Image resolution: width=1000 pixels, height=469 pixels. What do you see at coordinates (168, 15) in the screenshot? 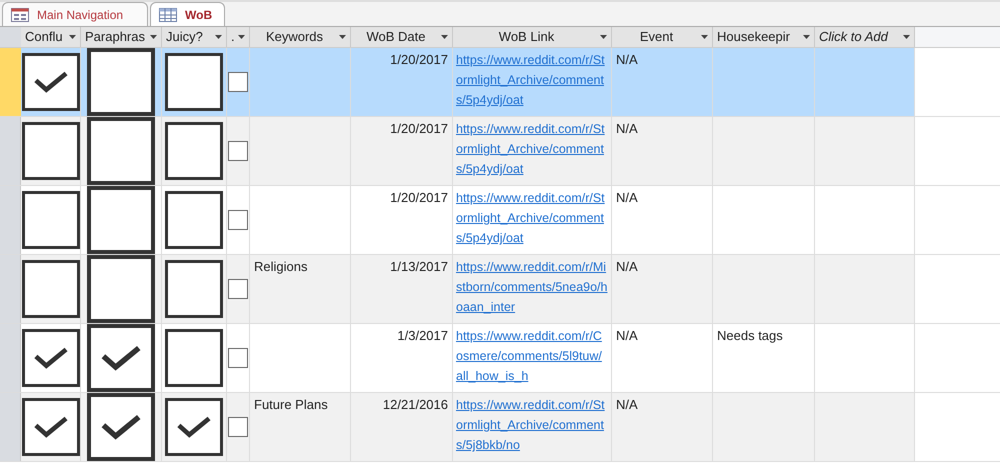
I see `table-icon` at bounding box center [168, 15].